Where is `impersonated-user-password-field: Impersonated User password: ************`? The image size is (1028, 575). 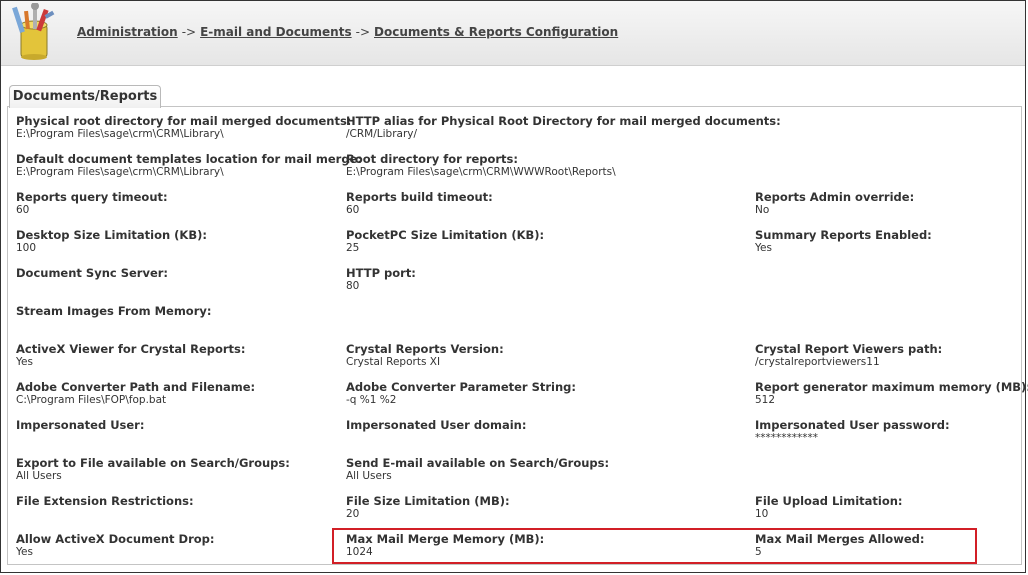 impersonated-user-password-field: Impersonated User password: ************ is located at coordinates (852, 432).